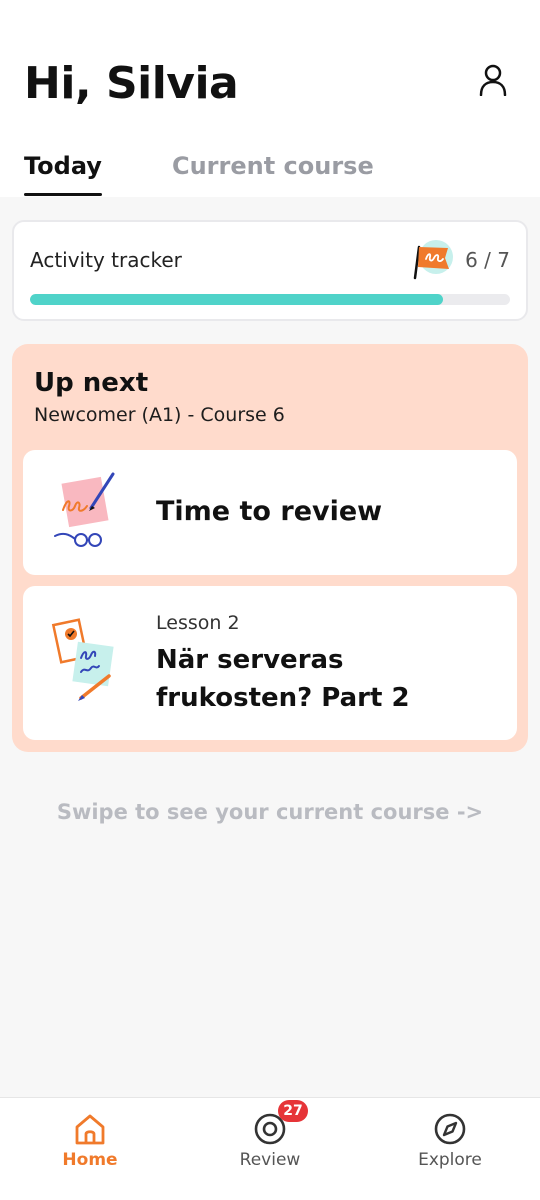 The image size is (540, 1200). I want to click on up-next-course: Newcomer (A1) - Course 6, so click(159, 415).